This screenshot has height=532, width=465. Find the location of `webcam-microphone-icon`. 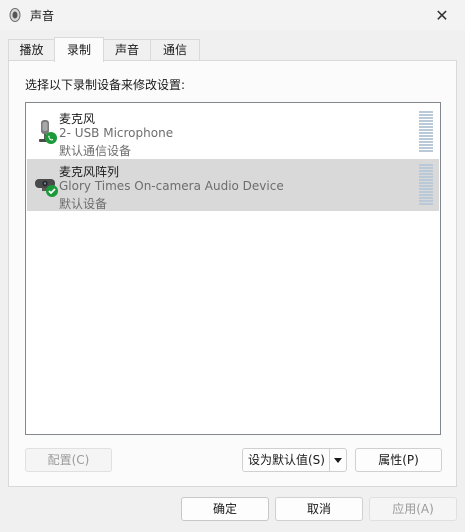

webcam-microphone-icon is located at coordinates (46, 188).